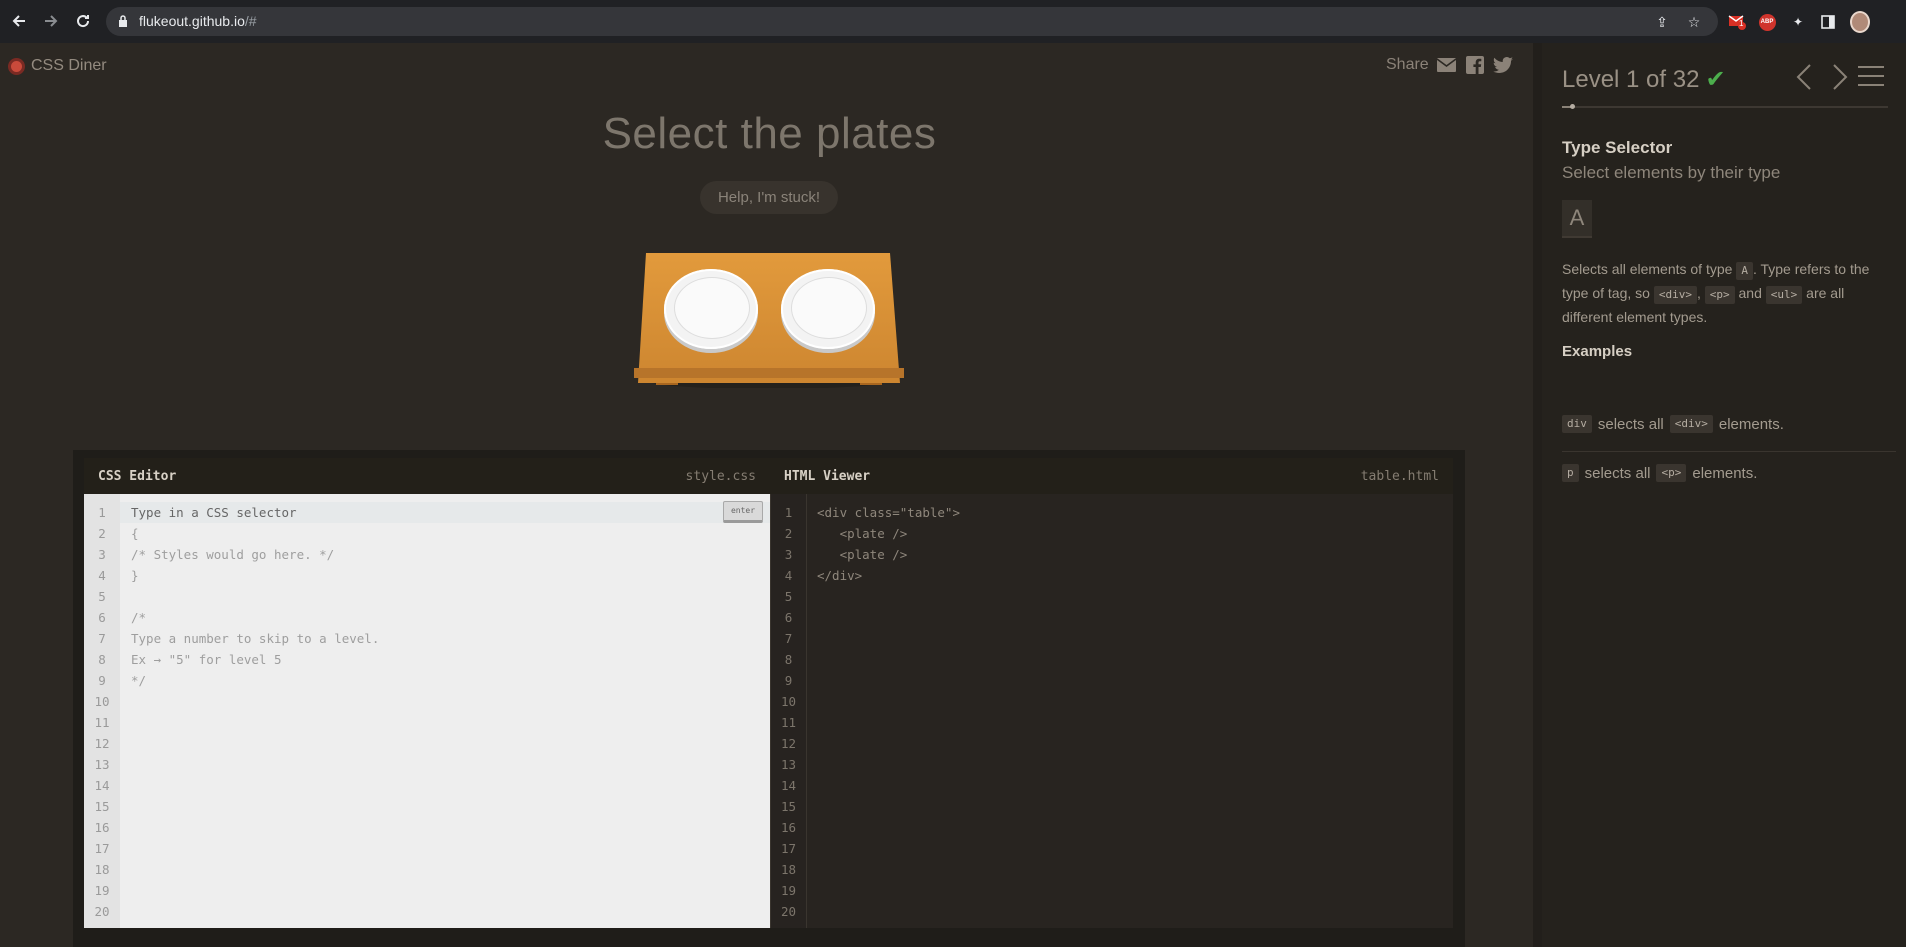 This screenshot has height=947, width=1906. I want to click on brand-logo-icon, so click(16, 66).